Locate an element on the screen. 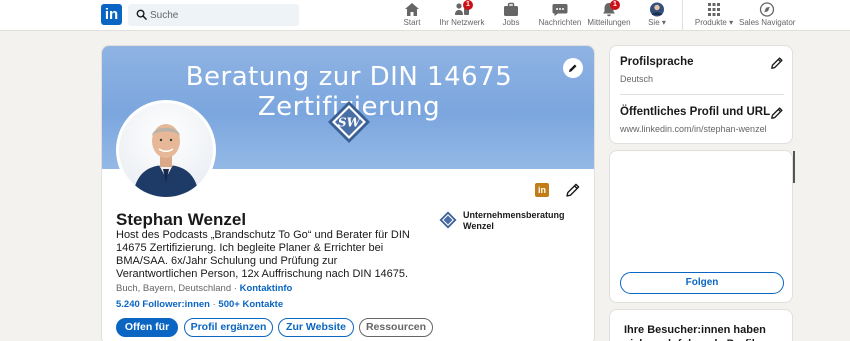 This screenshot has height=341, width=850. network-icon-wrap: 1 is located at coordinates (463, 8).